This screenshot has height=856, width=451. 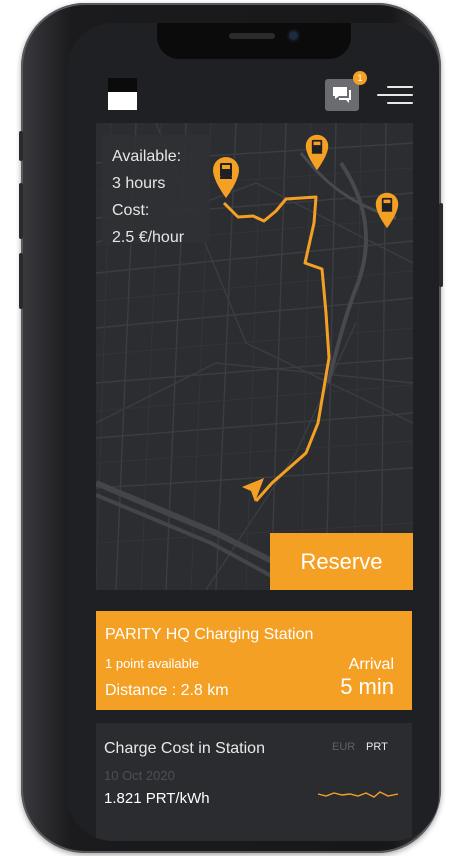 What do you see at coordinates (148, 237) in the screenshot?
I see `cost-value: 2.5 €/hour` at bounding box center [148, 237].